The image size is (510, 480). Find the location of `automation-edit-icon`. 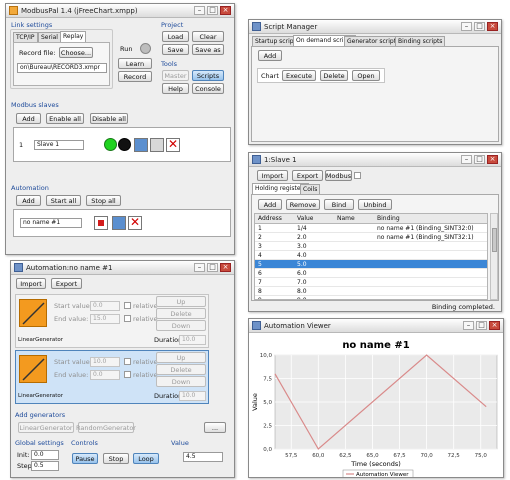

automation-edit-icon is located at coordinates (119, 223).